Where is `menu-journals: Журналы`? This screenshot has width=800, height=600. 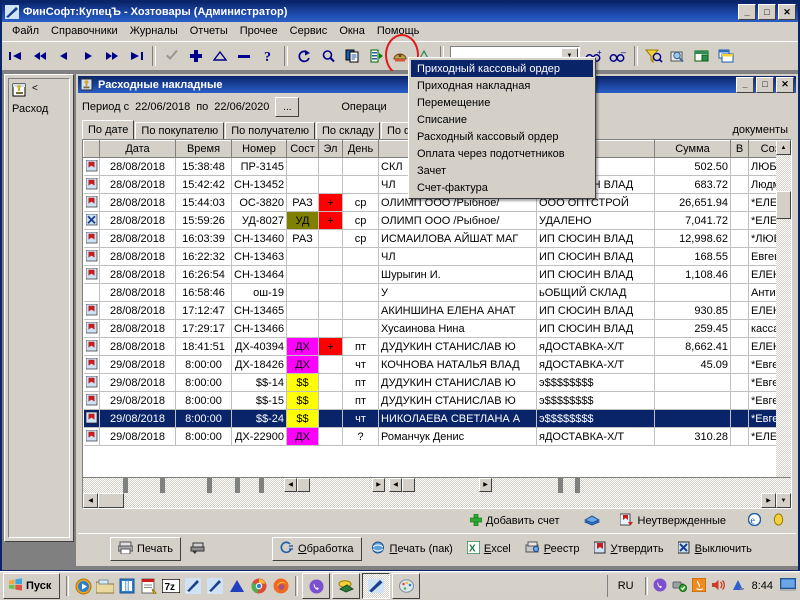 menu-journals: Журналы is located at coordinates (154, 31).